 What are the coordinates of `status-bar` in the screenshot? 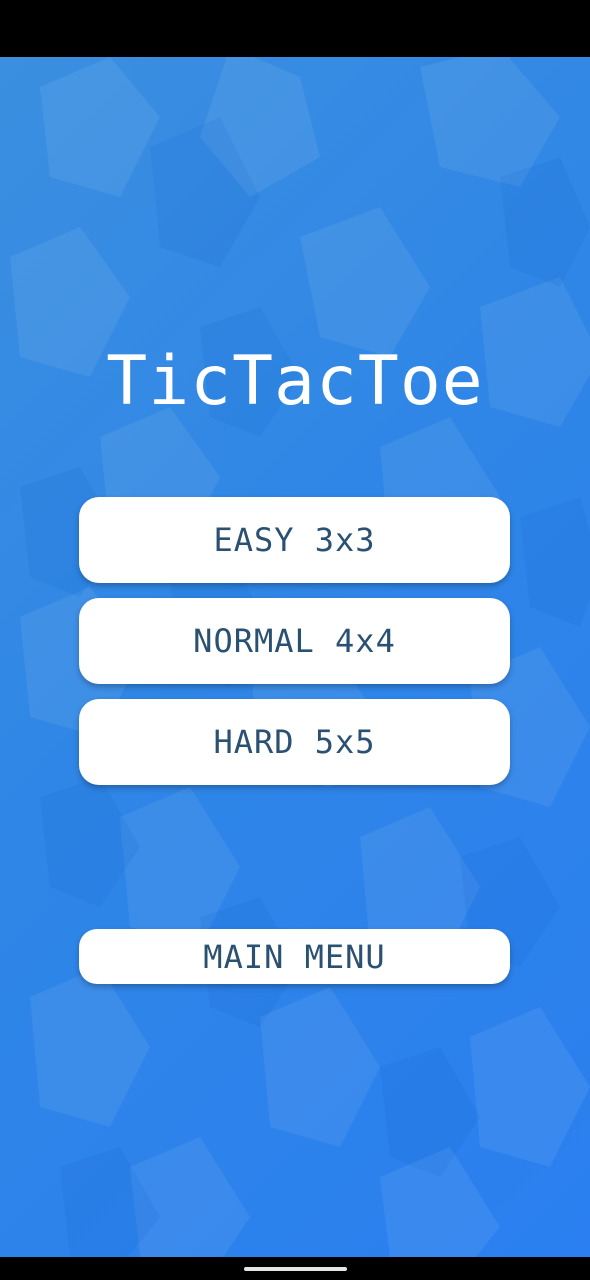 It's located at (295, 28).